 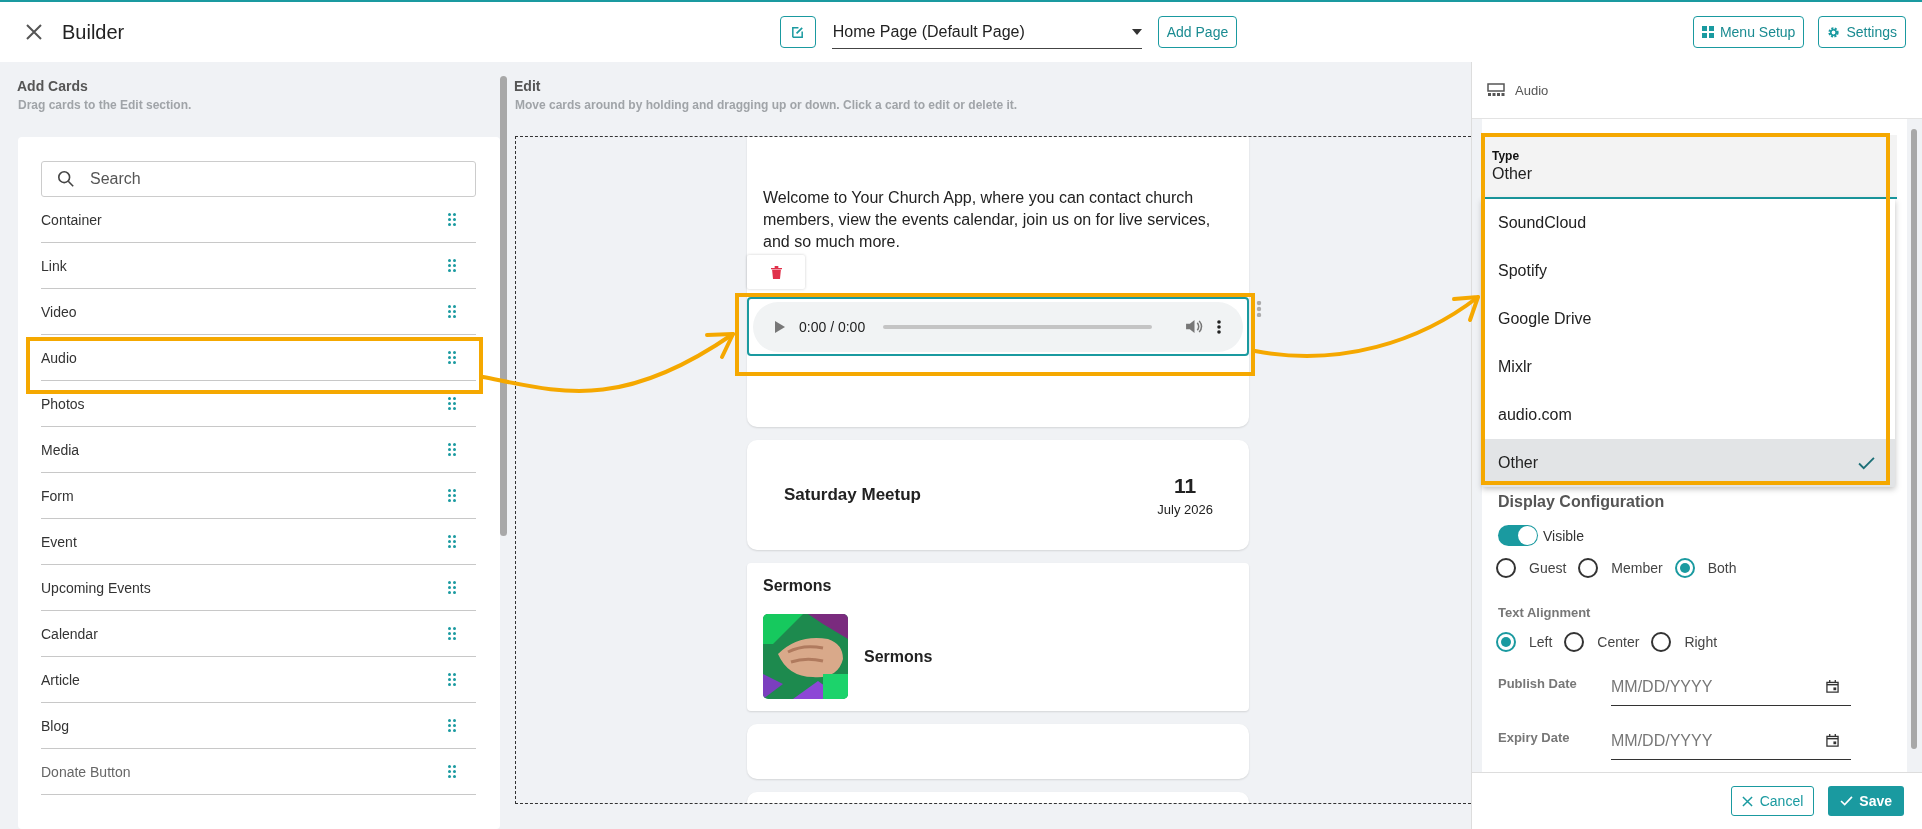 I want to click on card-type-item: Event, so click(x=258, y=542).